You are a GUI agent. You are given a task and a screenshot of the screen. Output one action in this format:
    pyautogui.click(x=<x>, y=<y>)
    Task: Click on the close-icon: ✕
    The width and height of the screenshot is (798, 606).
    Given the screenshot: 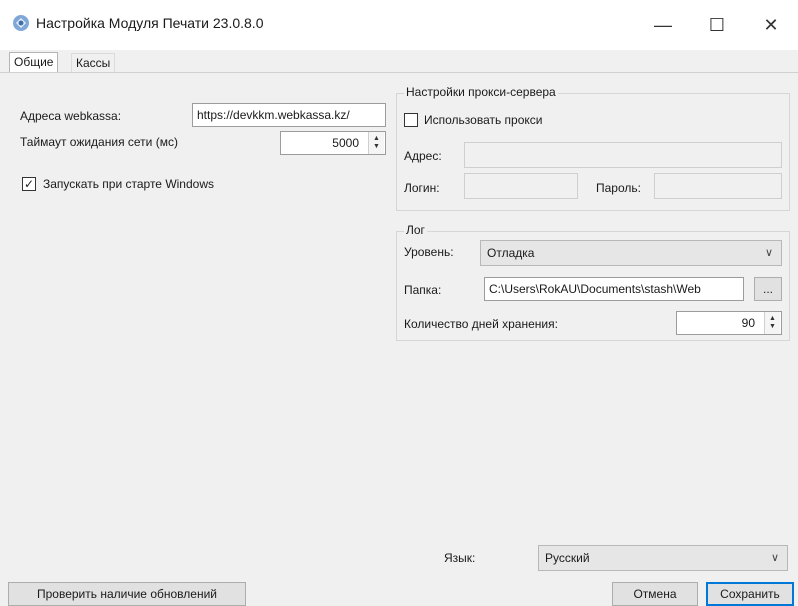 What is the action you would take?
    pyautogui.click(x=771, y=24)
    